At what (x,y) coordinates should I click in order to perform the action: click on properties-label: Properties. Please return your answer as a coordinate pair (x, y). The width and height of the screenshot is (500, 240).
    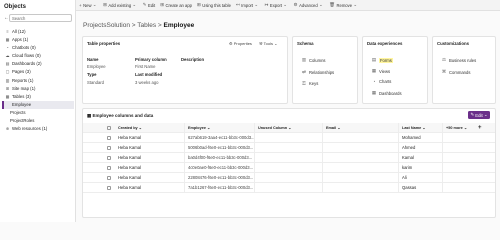
    Looking at the image, I should click on (242, 43).